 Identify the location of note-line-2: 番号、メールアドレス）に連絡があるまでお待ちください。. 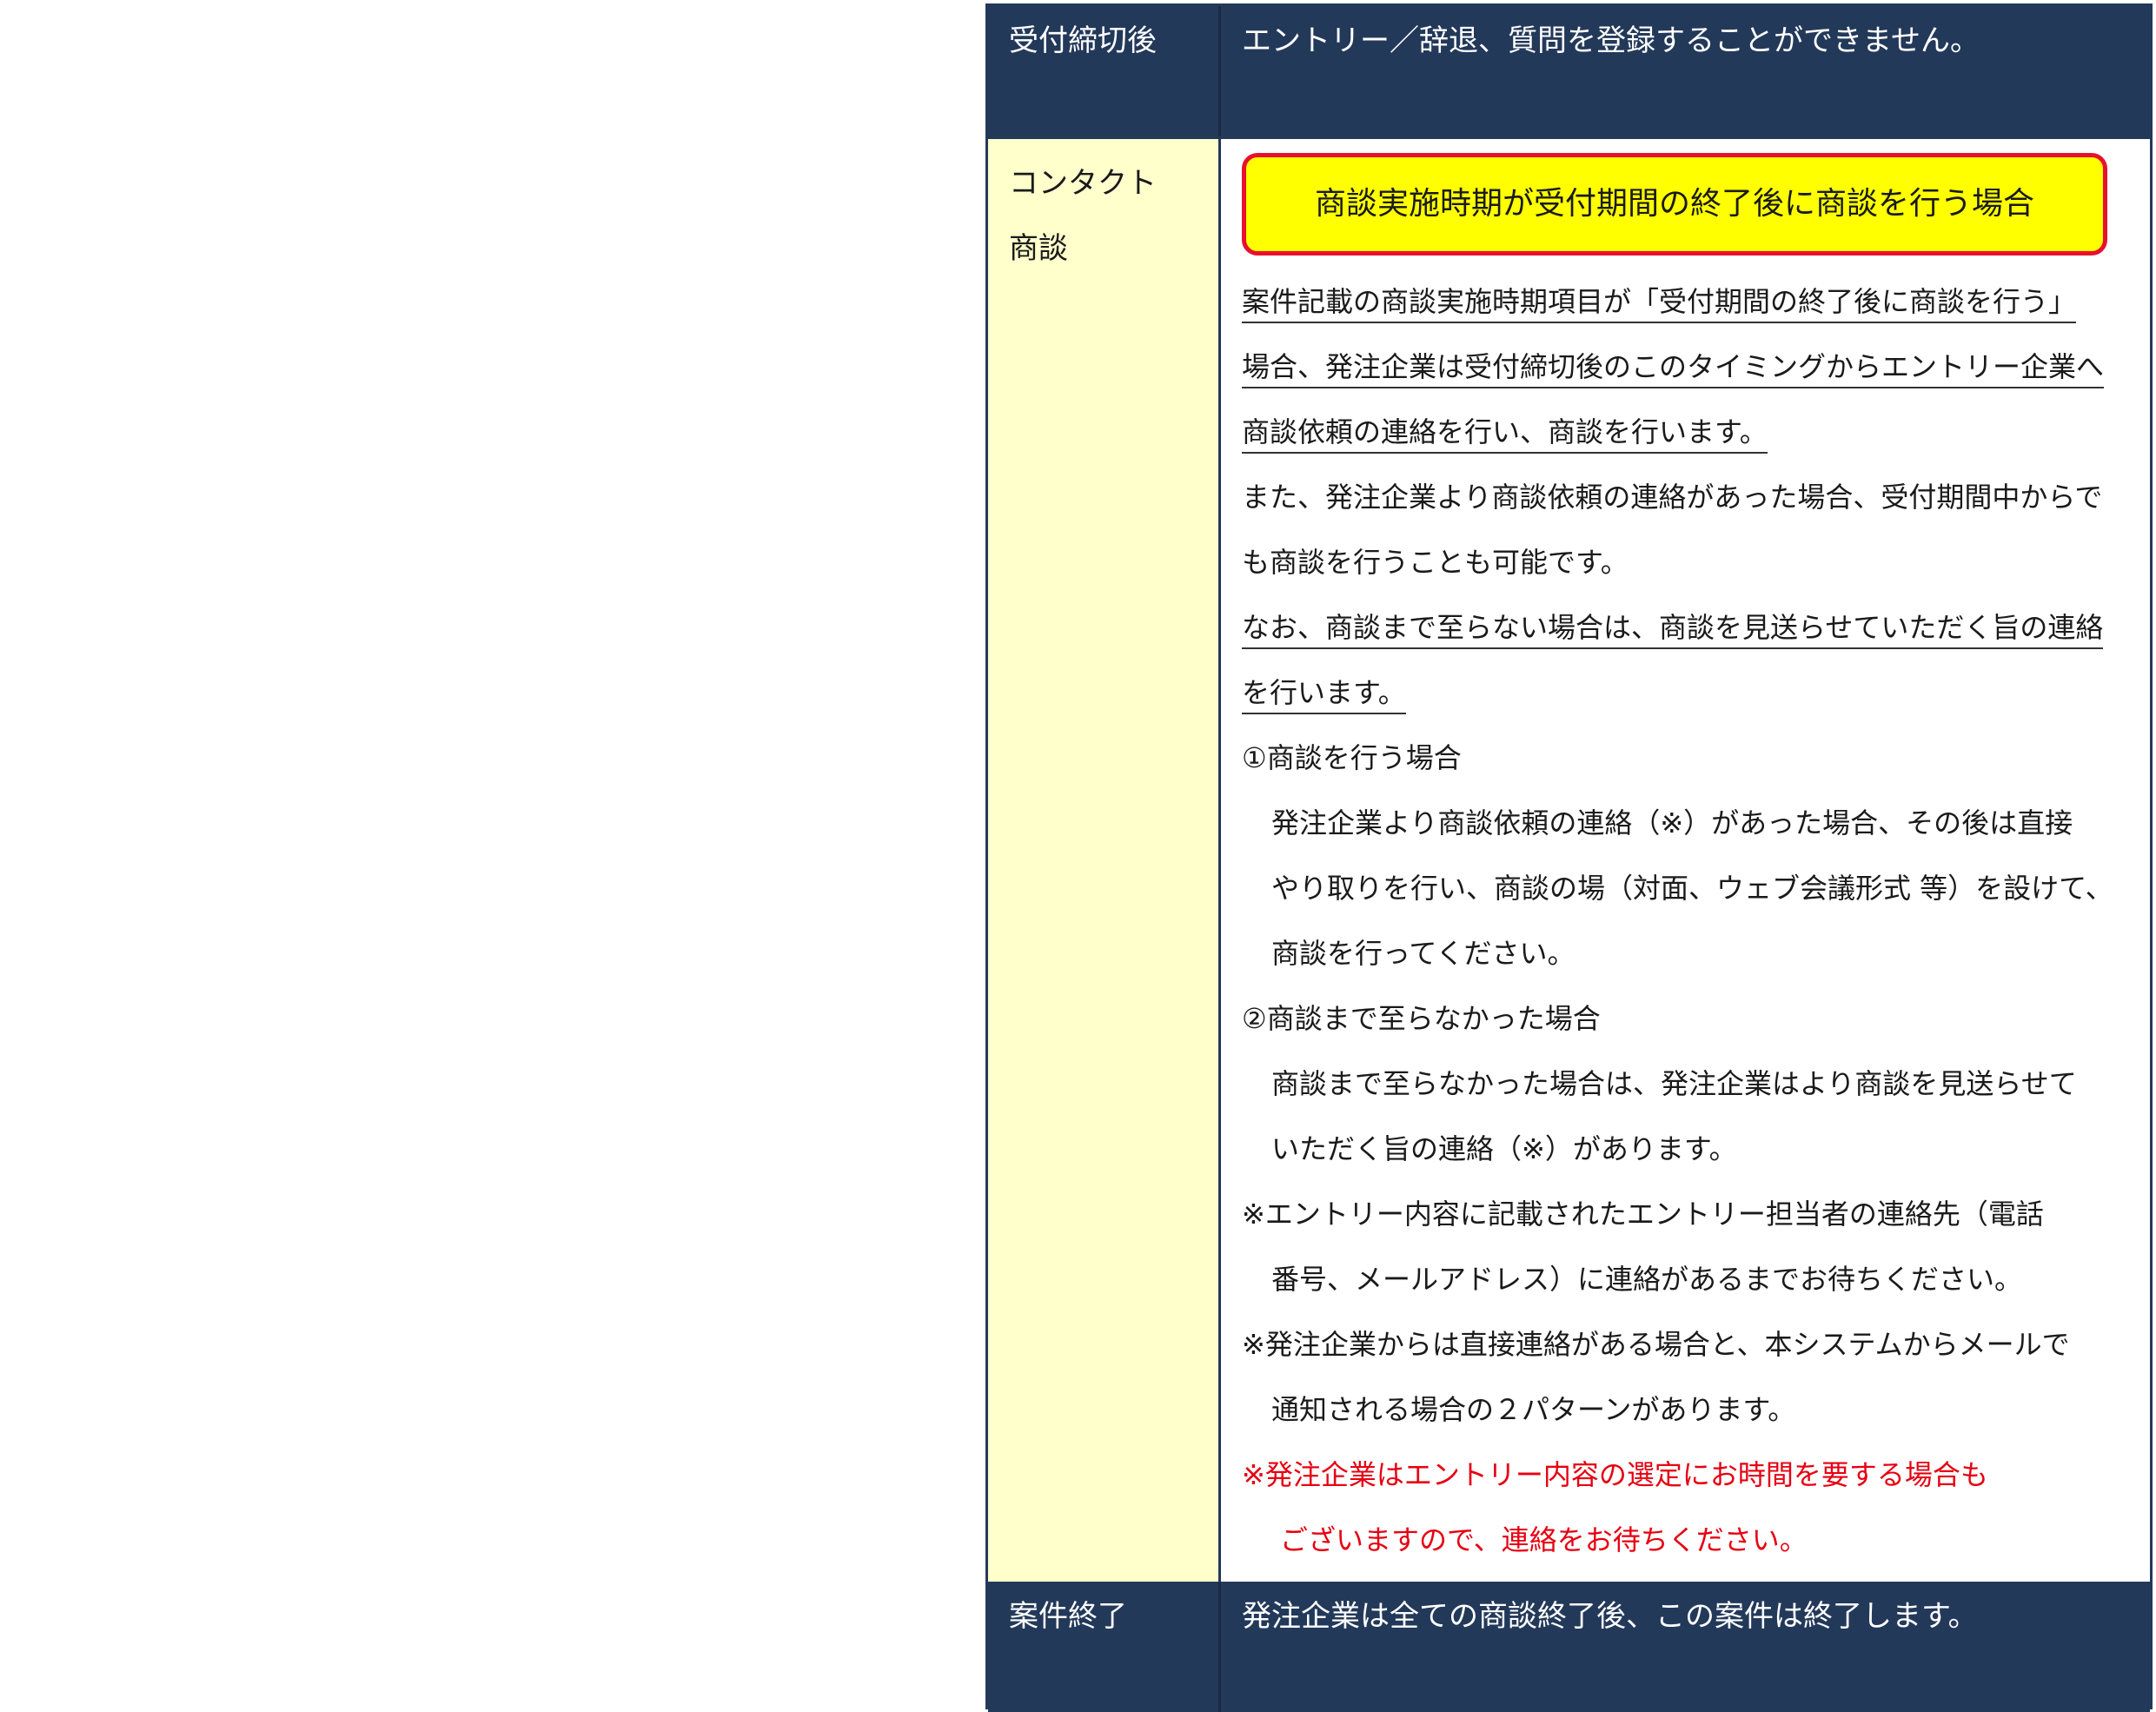
(1647, 1279).